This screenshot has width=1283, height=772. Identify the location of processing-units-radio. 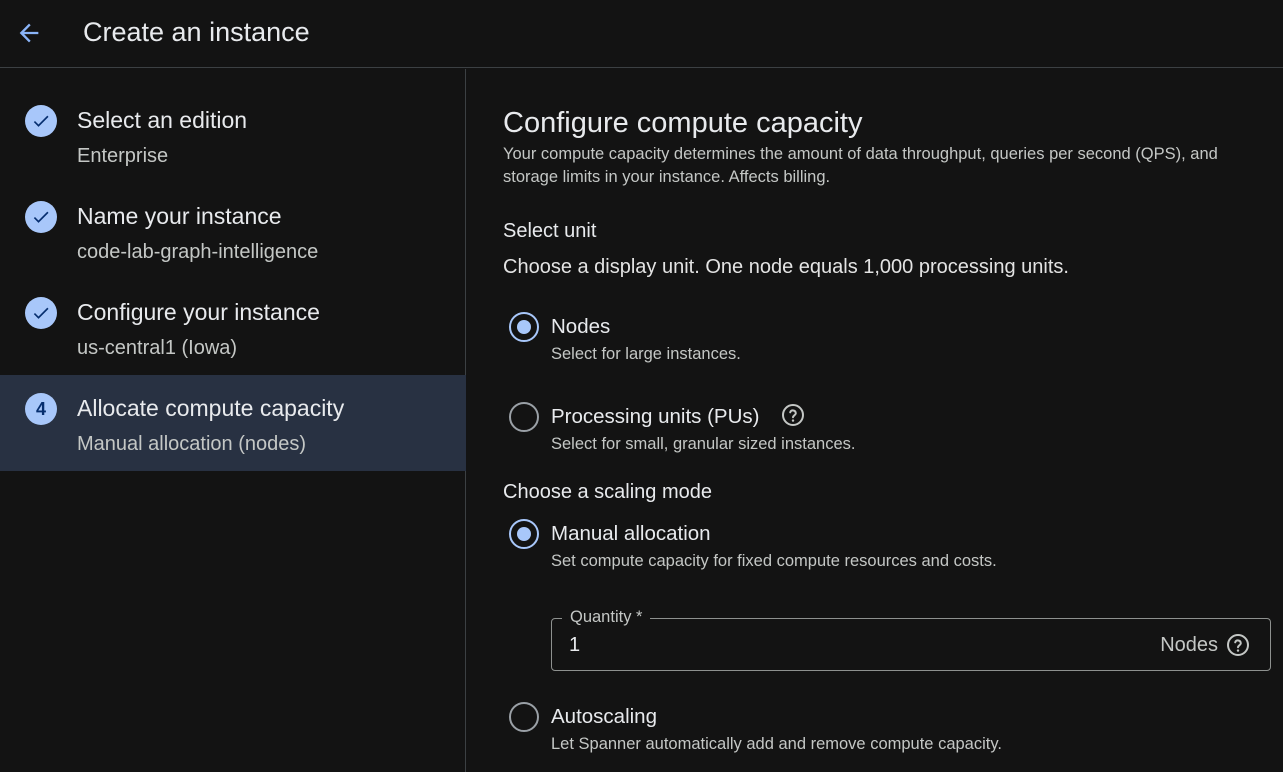
(524, 417).